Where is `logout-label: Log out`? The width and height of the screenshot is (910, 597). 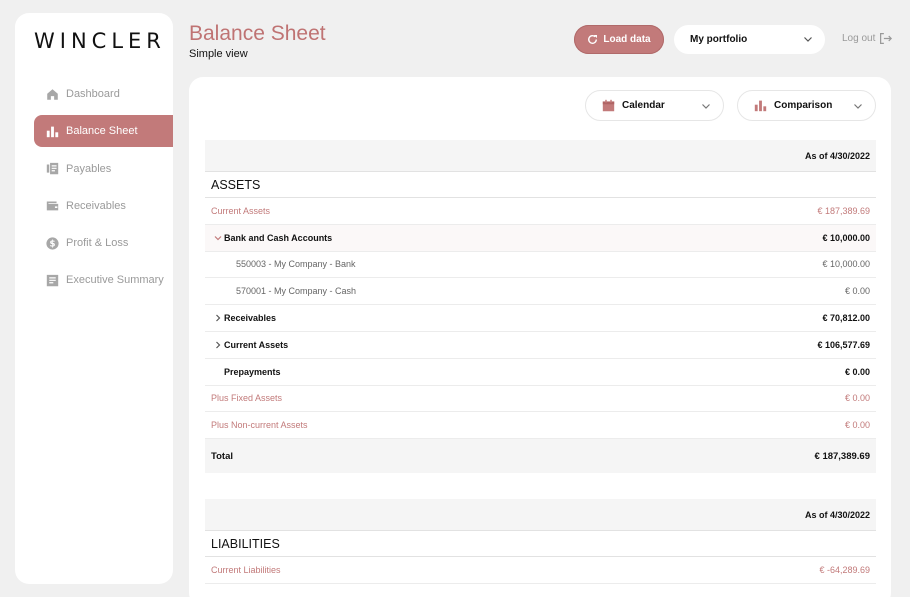 logout-label: Log out is located at coordinates (859, 38).